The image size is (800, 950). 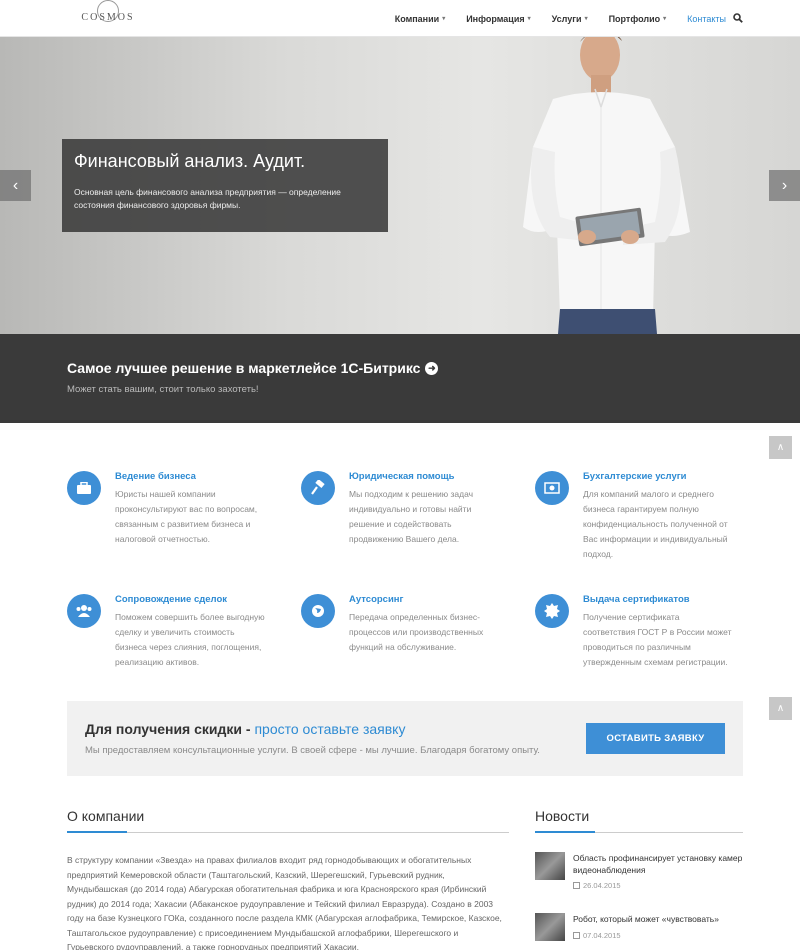 What do you see at coordinates (638, 19) in the screenshot?
I see `nav-item-portfolio: Портфолио ▾` at bounding box center [638, 19].